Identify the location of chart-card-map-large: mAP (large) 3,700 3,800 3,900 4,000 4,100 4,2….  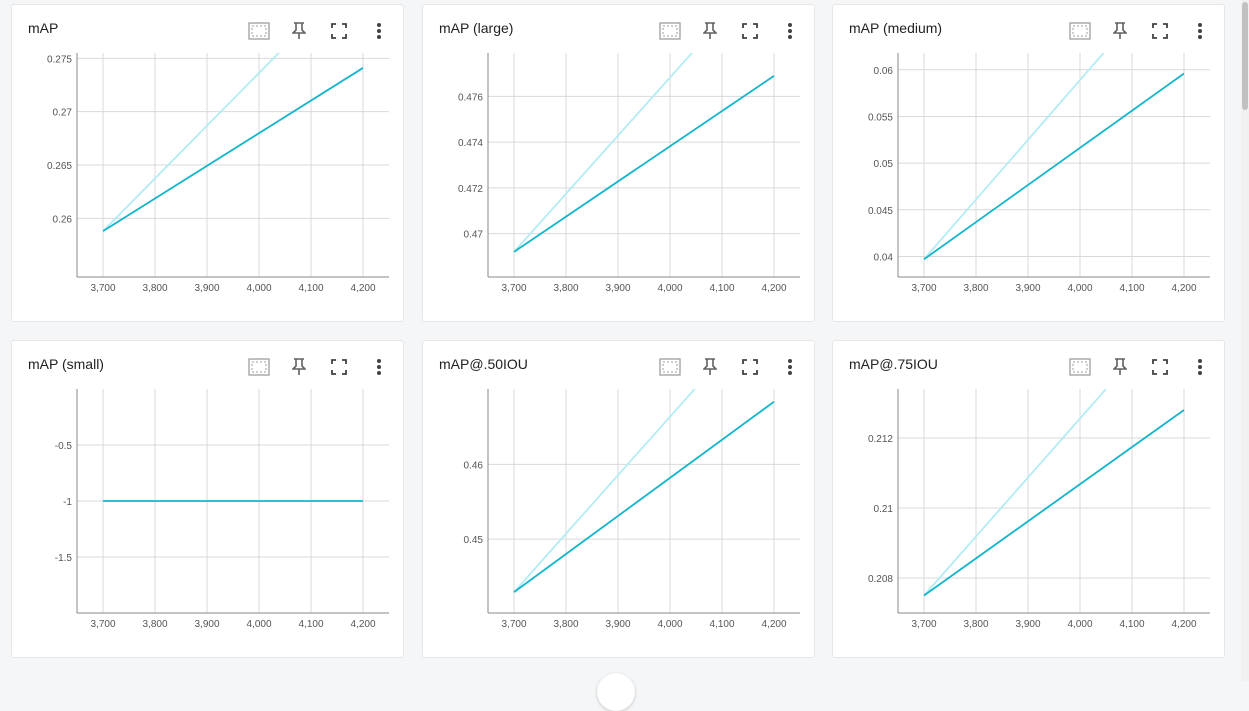
(618, 163).